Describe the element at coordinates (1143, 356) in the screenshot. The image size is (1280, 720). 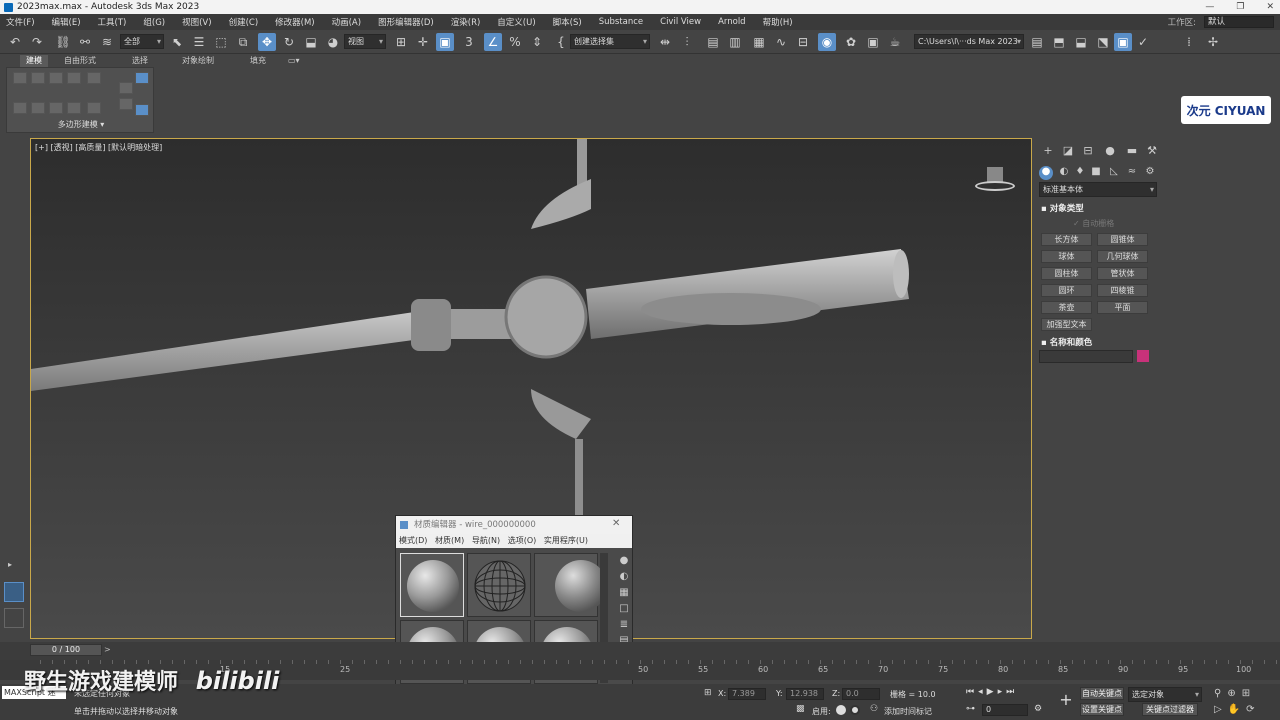
I see `object-color-swatch` at that location.